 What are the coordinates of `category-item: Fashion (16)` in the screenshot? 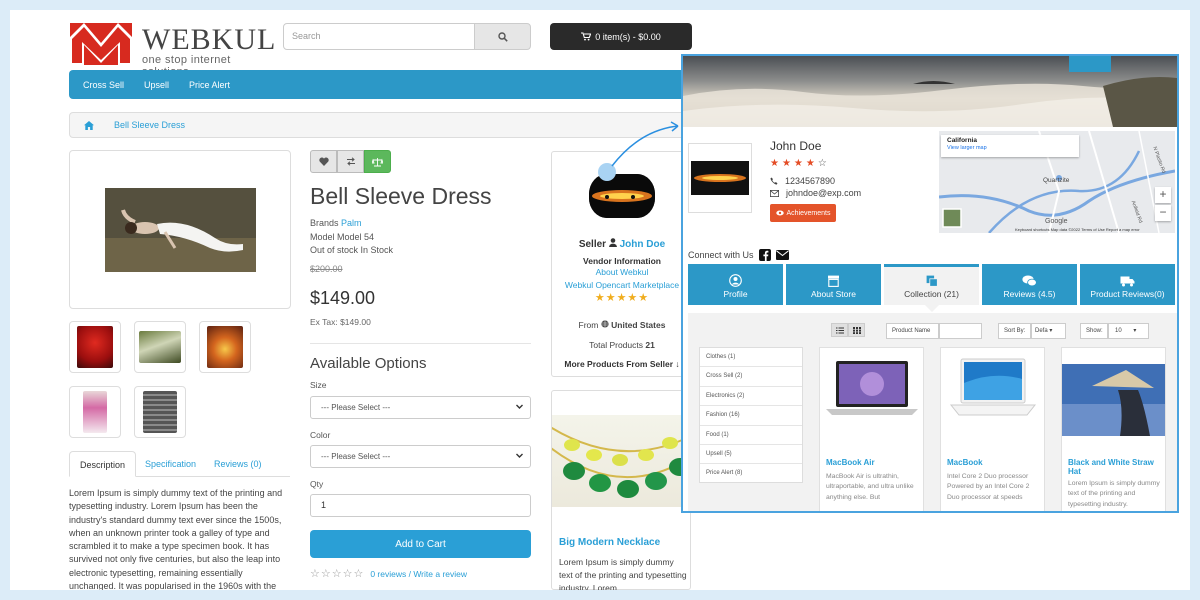 It's located at (751, 416).